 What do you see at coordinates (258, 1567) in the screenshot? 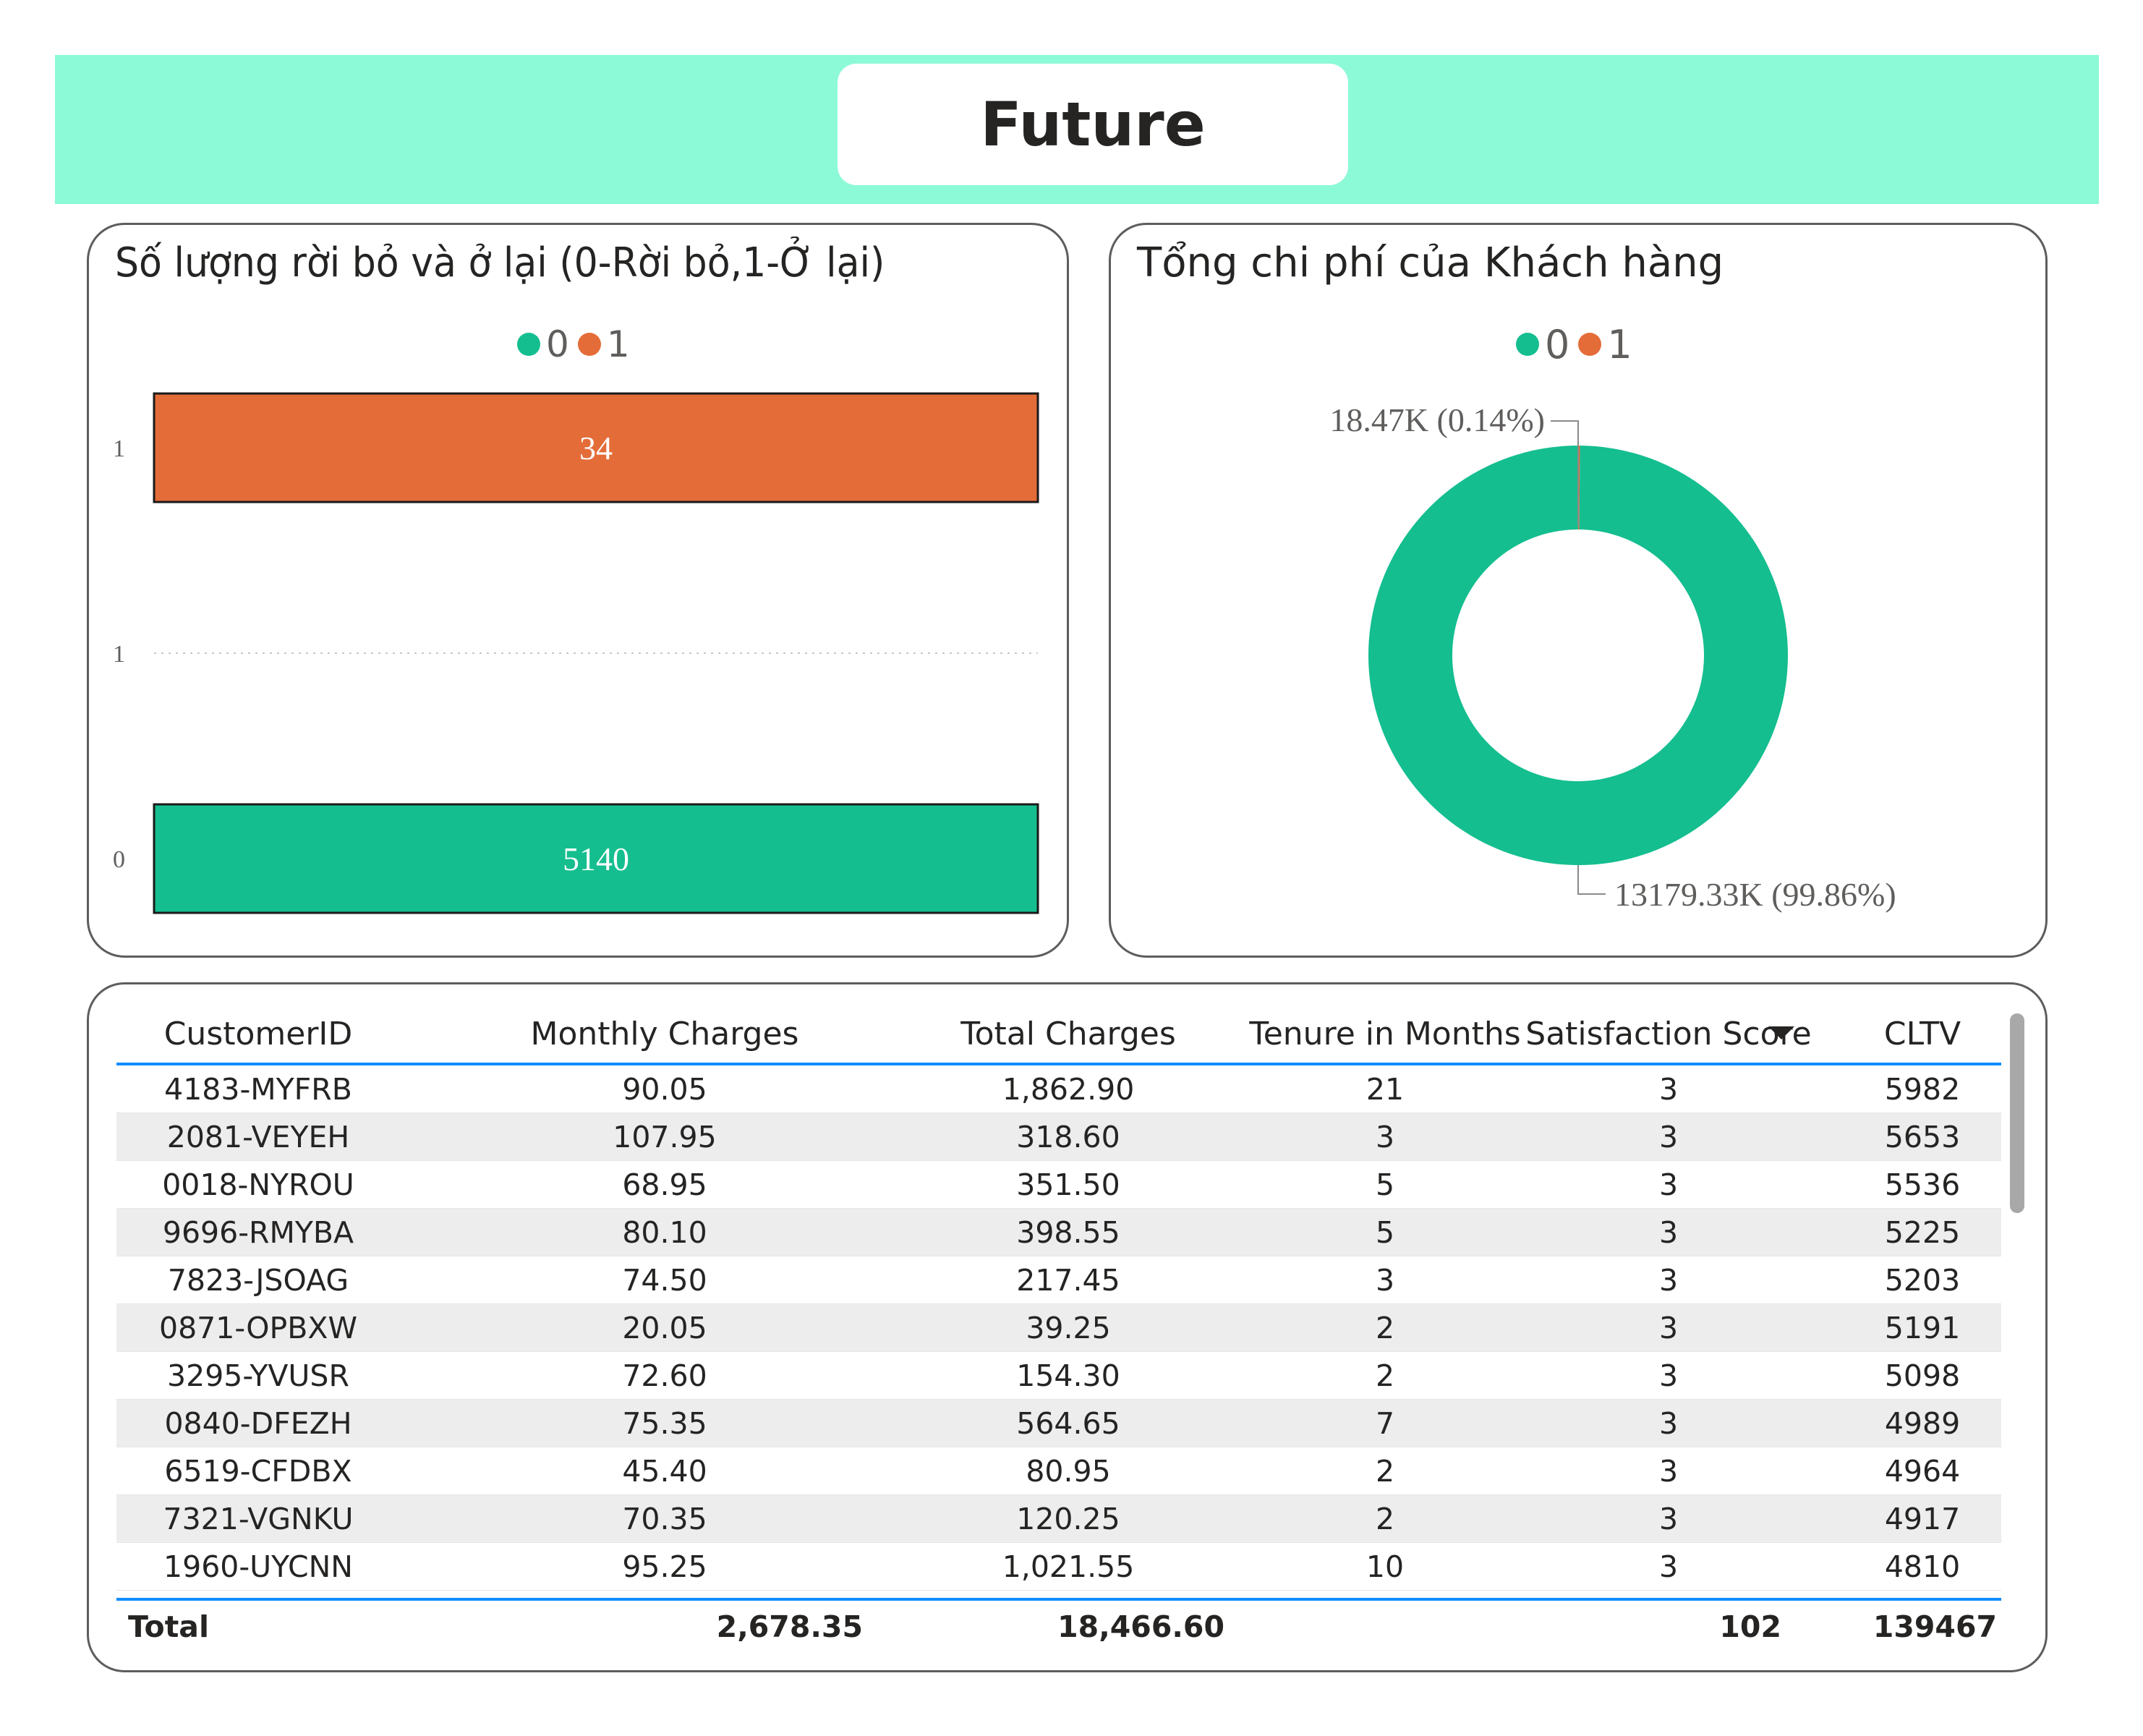
I see `cell-customer-id: 1960-UYCNN` at bounding box center [258, 1567].